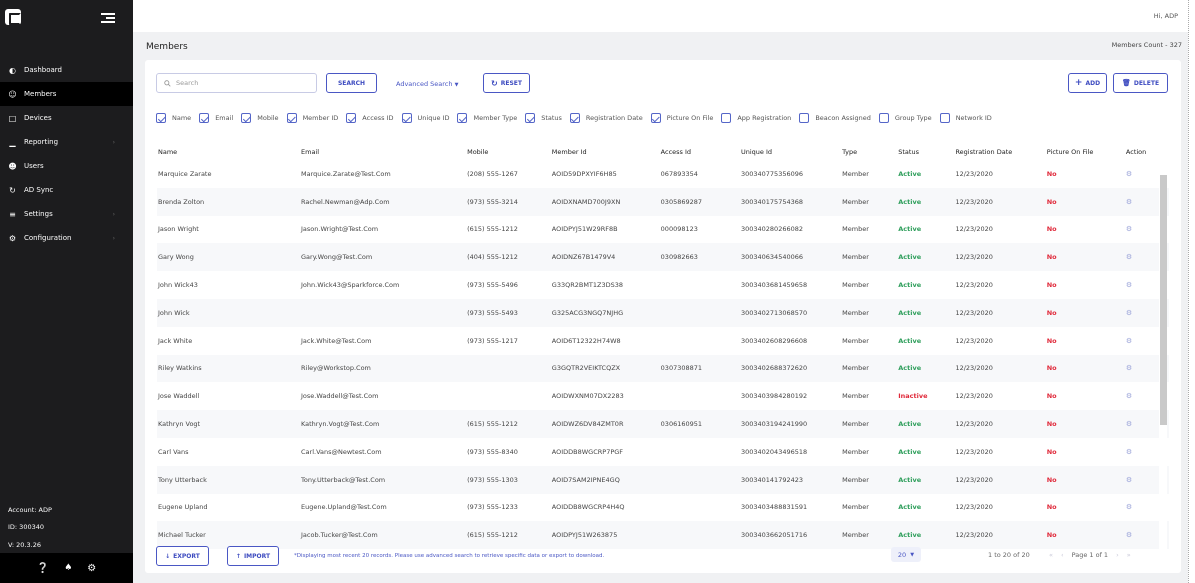 This screenshot has width=1195, height=583. I want to click on export-button: ↓ EXPORT, so click(182, 556).